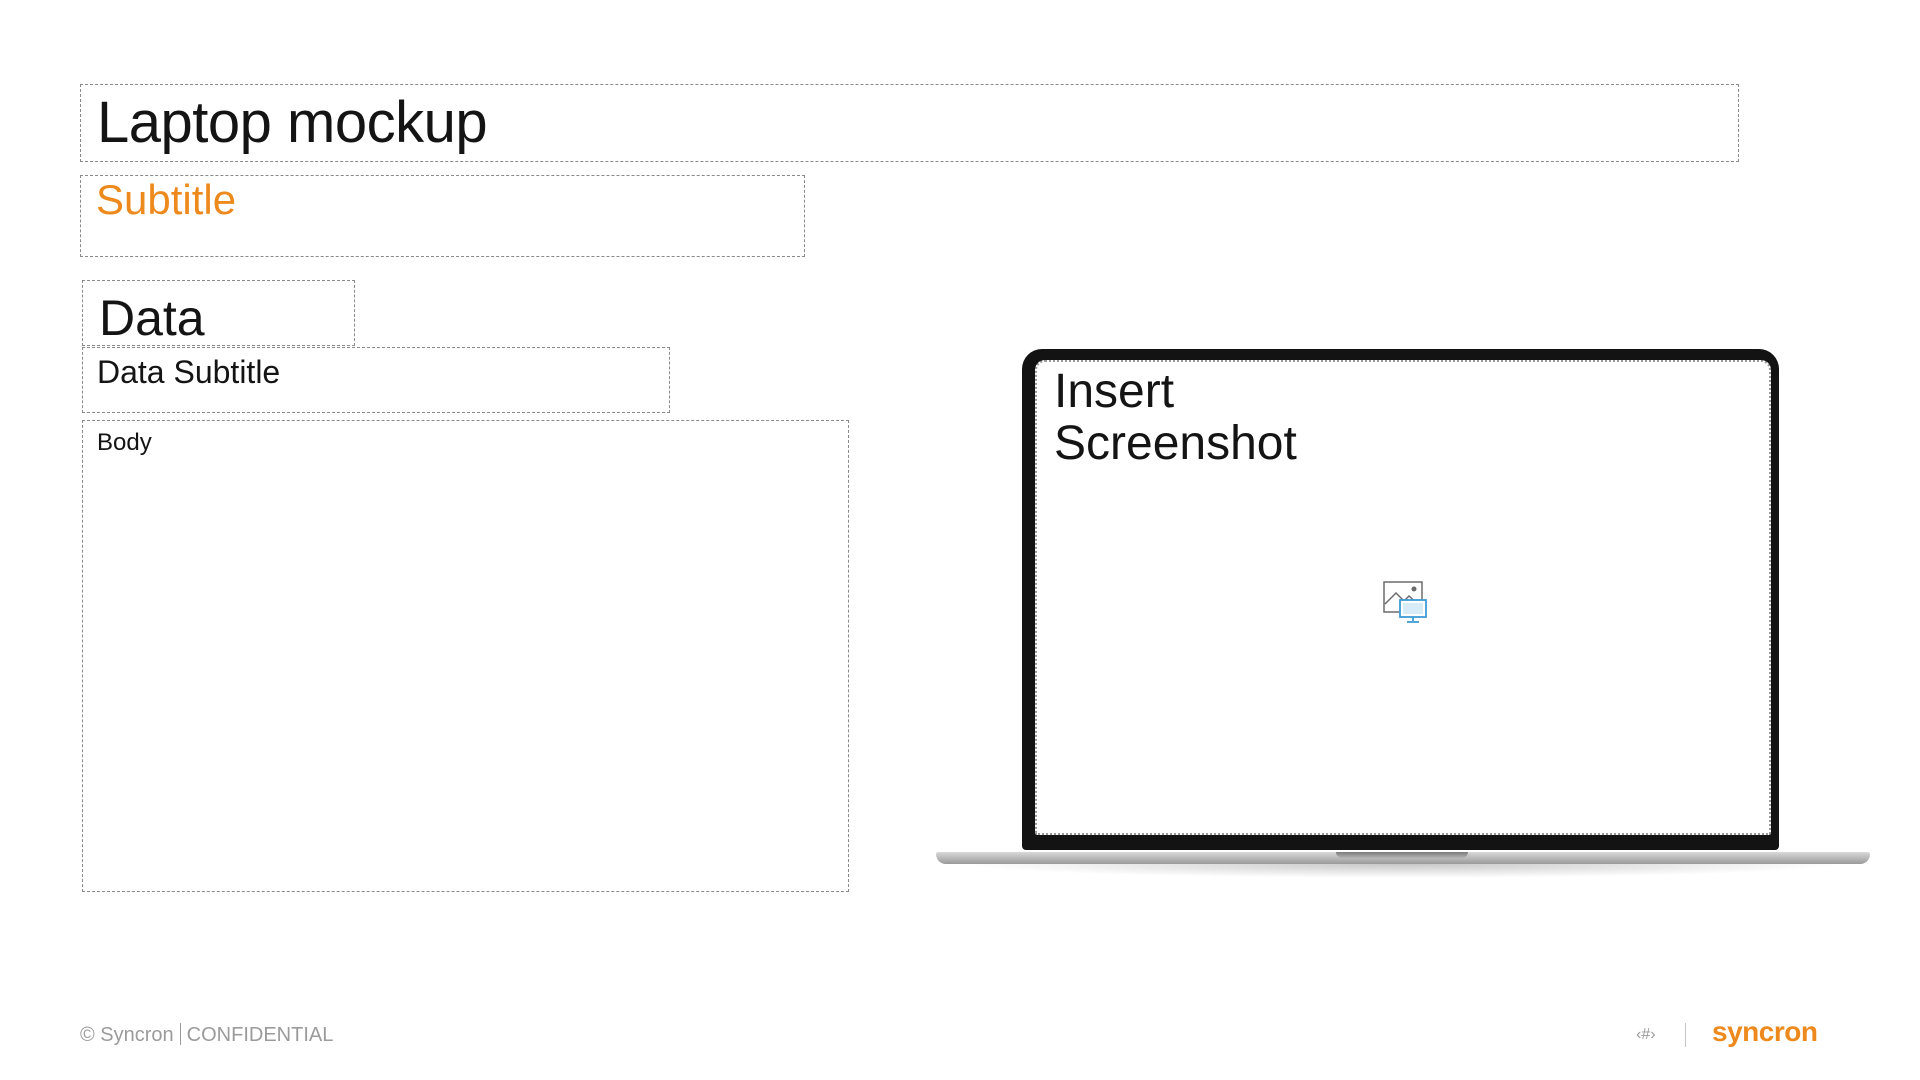  I want to click on syncron-logo: syncron, so click(1765, 1031).